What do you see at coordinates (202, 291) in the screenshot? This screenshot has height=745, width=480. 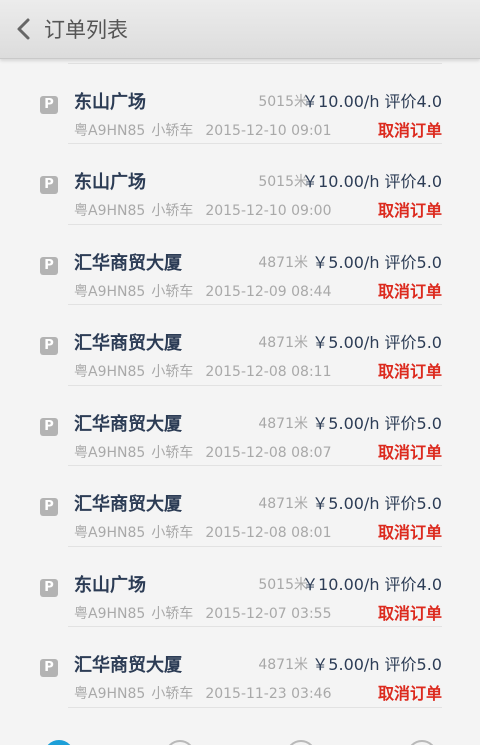 I see `order-details: 粤A9HN85 小轿车 2015-12-09 08:44` at bounding box center [202, 291].